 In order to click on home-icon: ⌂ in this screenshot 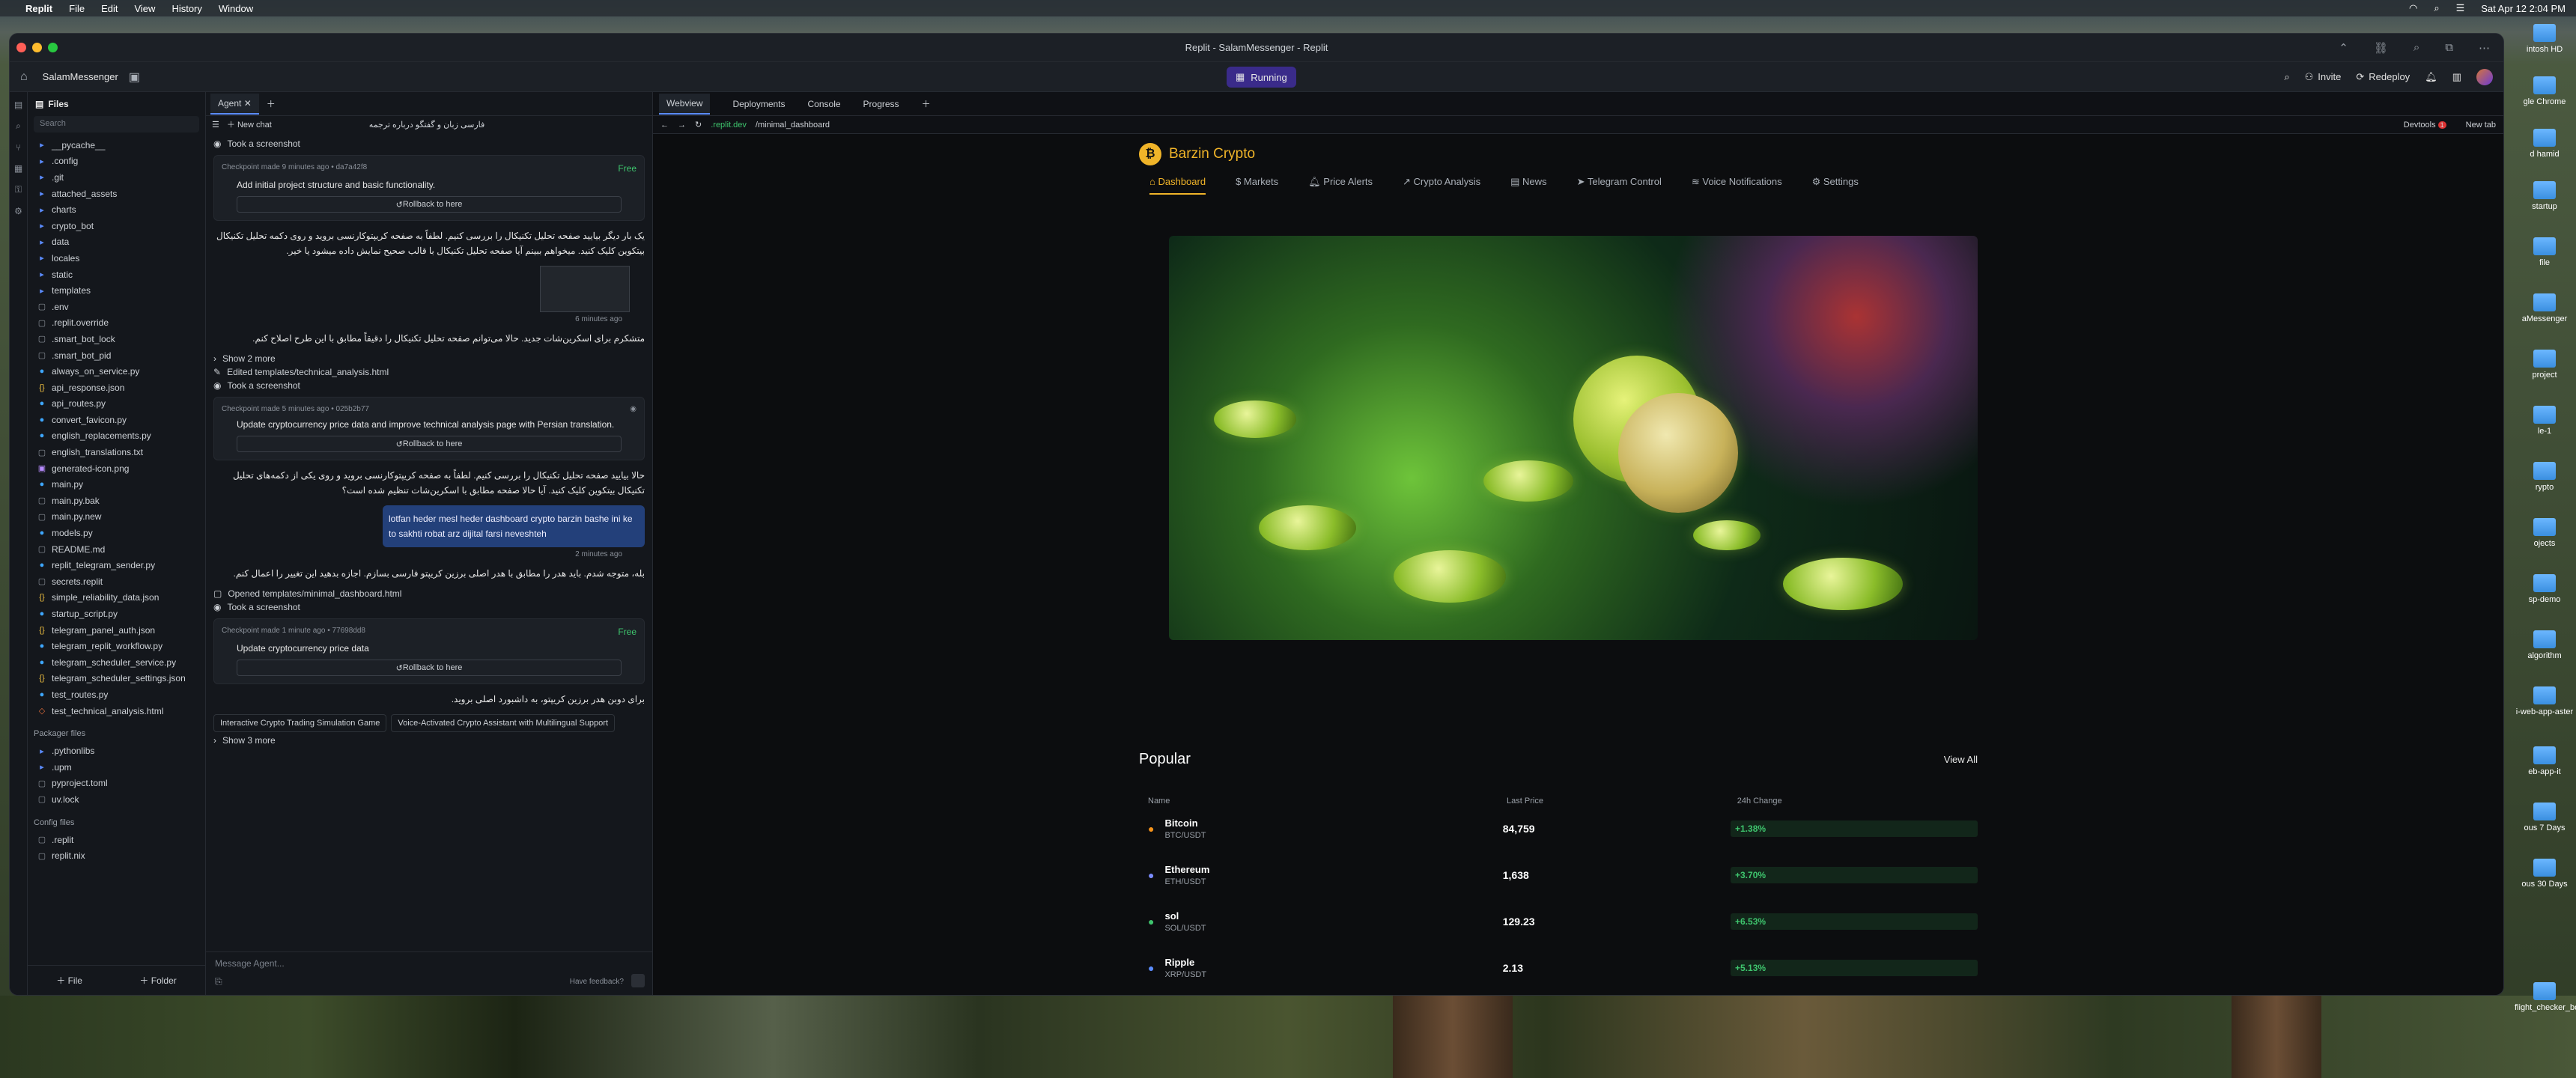, I will do `click(24, 77)`.